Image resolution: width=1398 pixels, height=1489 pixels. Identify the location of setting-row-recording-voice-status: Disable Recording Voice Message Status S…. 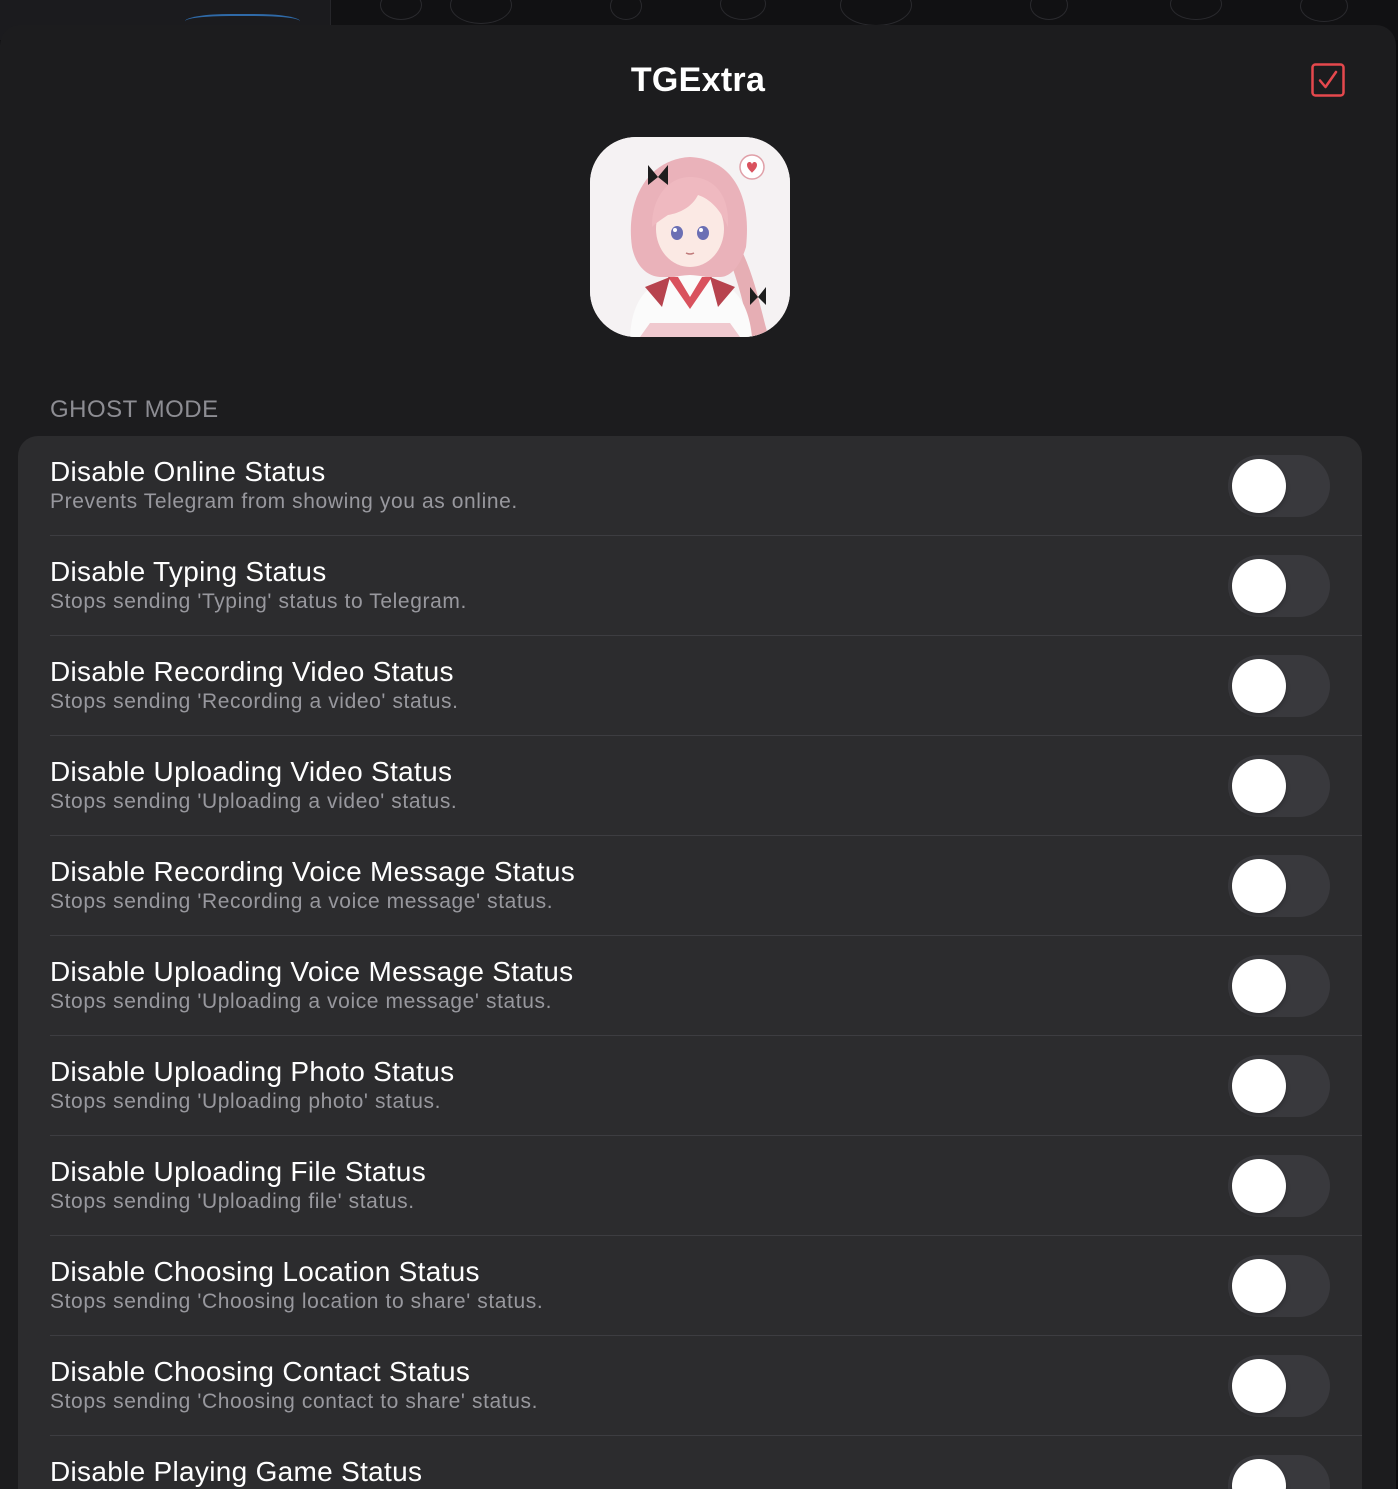
(690, 886).